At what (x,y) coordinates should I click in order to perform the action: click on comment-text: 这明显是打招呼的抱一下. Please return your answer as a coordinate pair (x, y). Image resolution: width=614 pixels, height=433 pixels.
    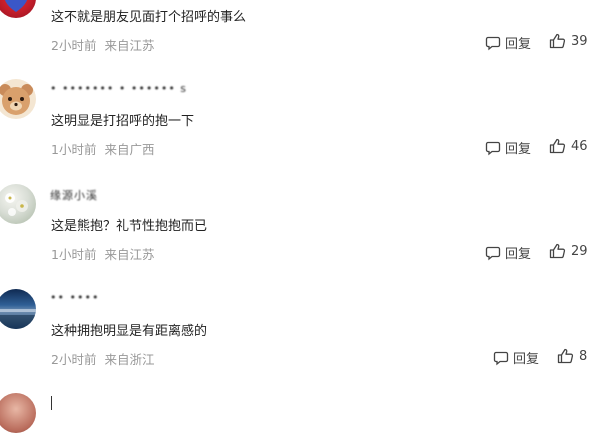
    Looking at the image, I should click on (123, 121).